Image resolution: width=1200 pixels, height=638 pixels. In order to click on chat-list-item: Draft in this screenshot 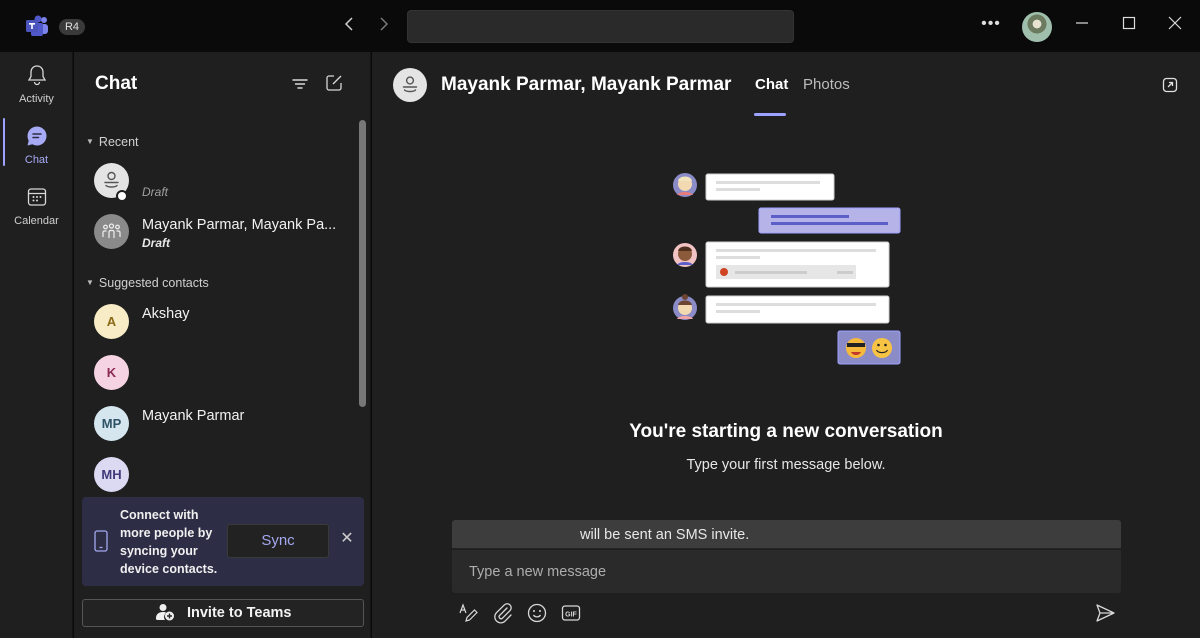, I will do `click(216, 187)`.